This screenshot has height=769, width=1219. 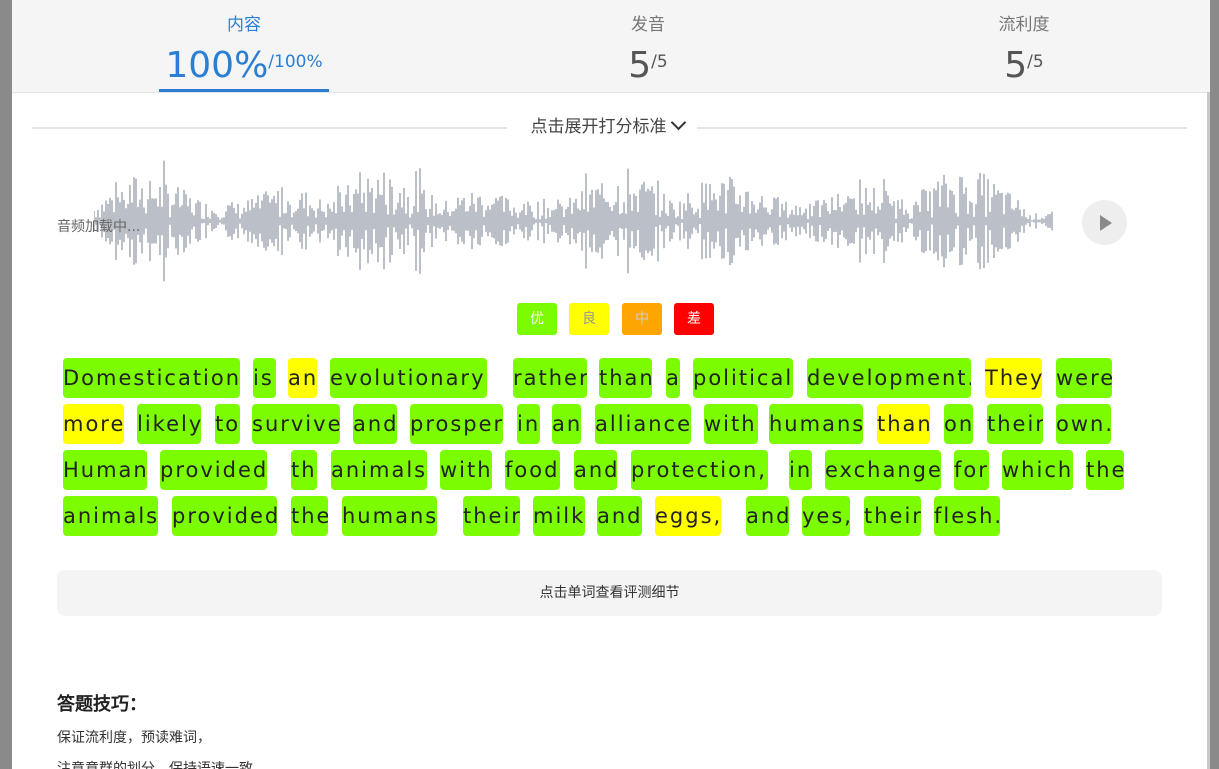 I want to click on content-score-value: 100%/100%, so click(x=244, y=65).